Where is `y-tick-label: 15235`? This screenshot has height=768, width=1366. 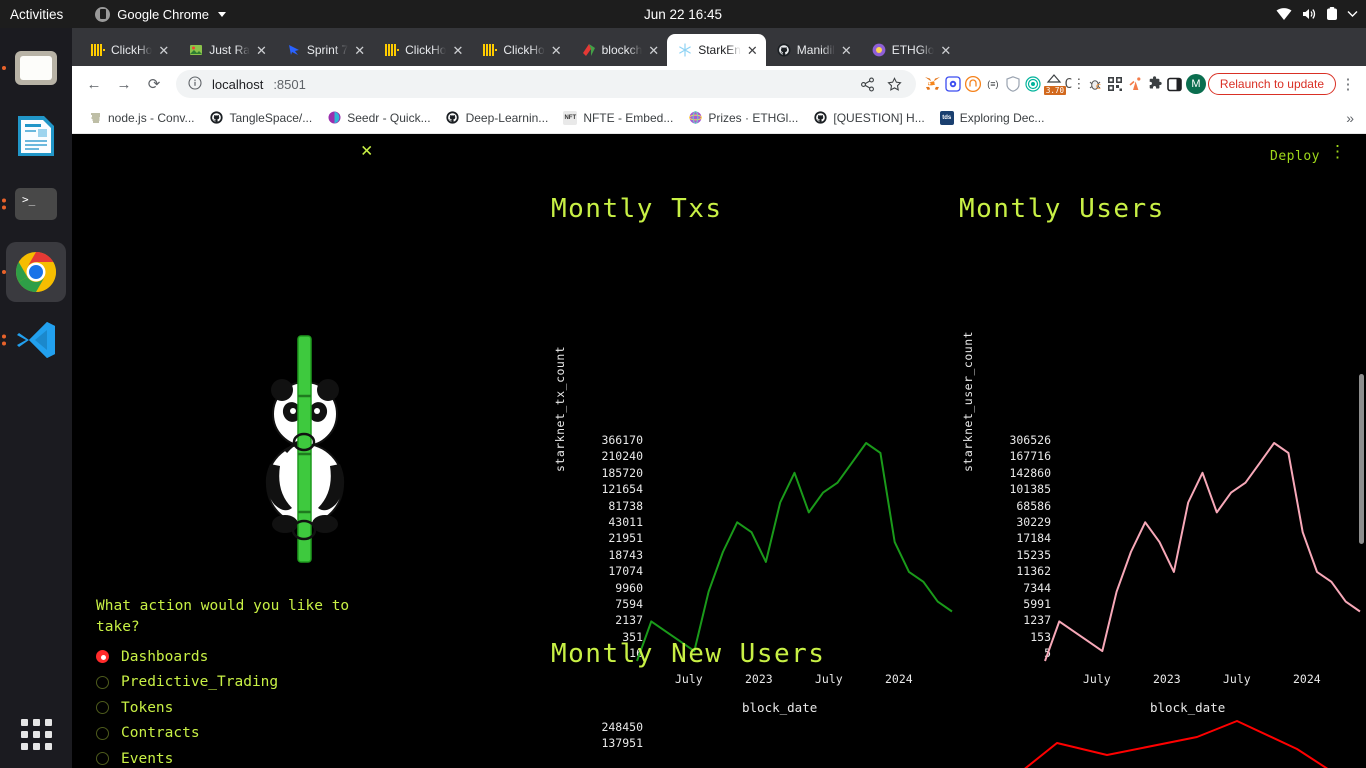 y-tick-label: 15235 is located at coordinates (1033, 554).